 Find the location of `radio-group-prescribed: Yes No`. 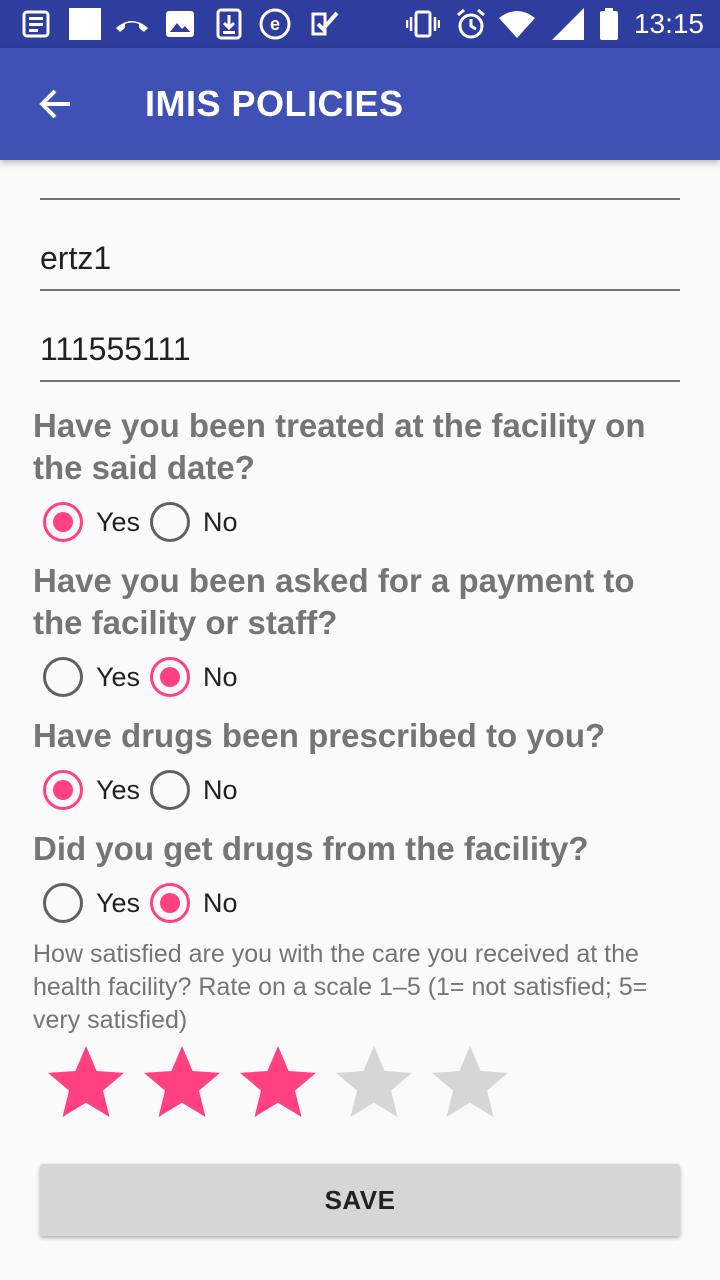

radio-group-prescribed: Yes No is located at coordinates (145, 790).